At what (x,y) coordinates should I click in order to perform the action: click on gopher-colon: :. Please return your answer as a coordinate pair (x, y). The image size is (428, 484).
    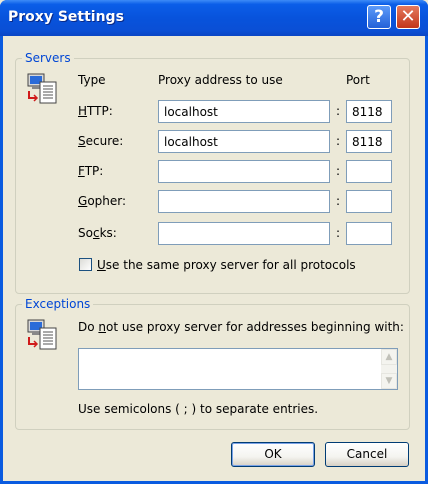
    Looking at the image, I should click on (338, 201).